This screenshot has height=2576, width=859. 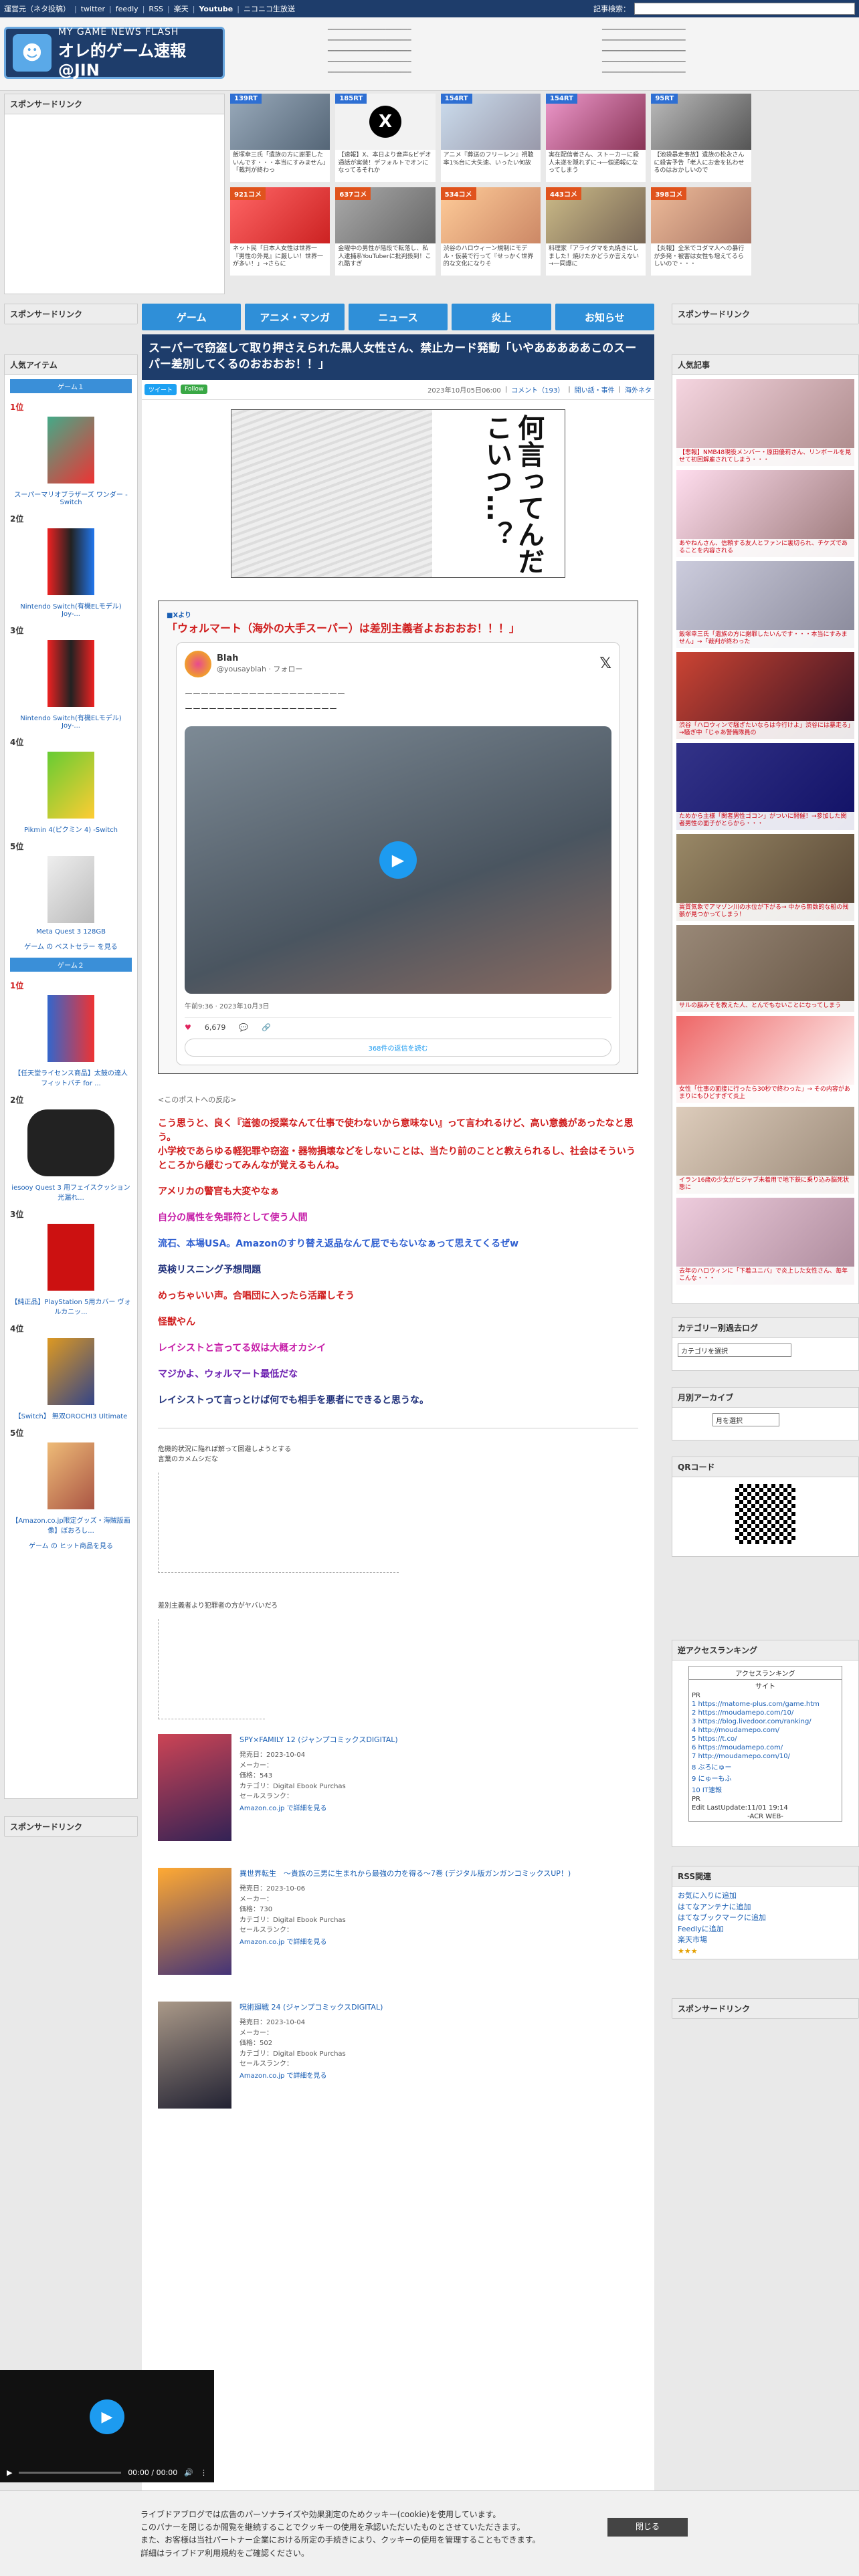 What do you see at coordinates (765, 1789) in the screenshot?
I see `ranking-link: 10 IT速報` at bounding box center [765, 1789].